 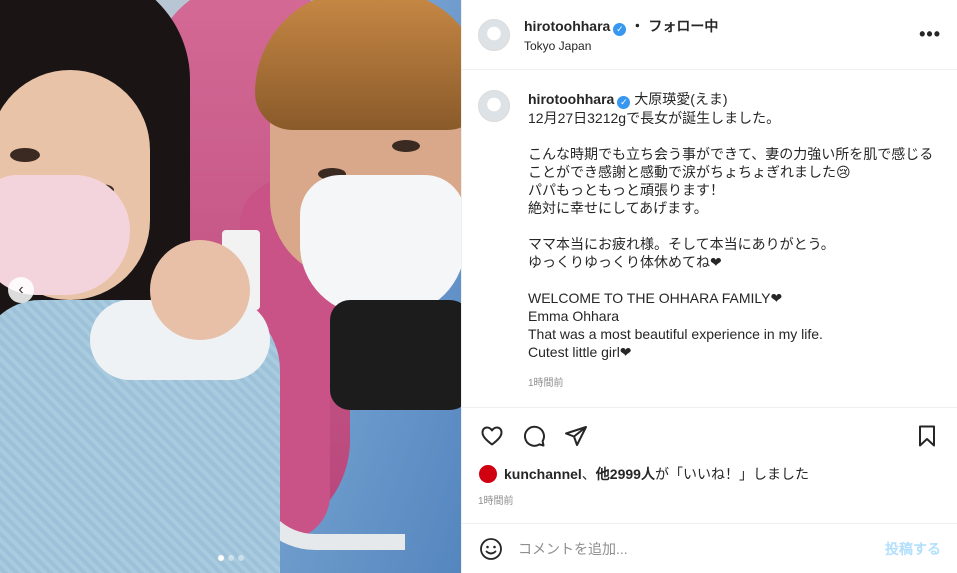 What do you see at coordinates (543, 474) in the screenshot?
I see `like-first-user: kunchannel` at bounding box center [543, 474].